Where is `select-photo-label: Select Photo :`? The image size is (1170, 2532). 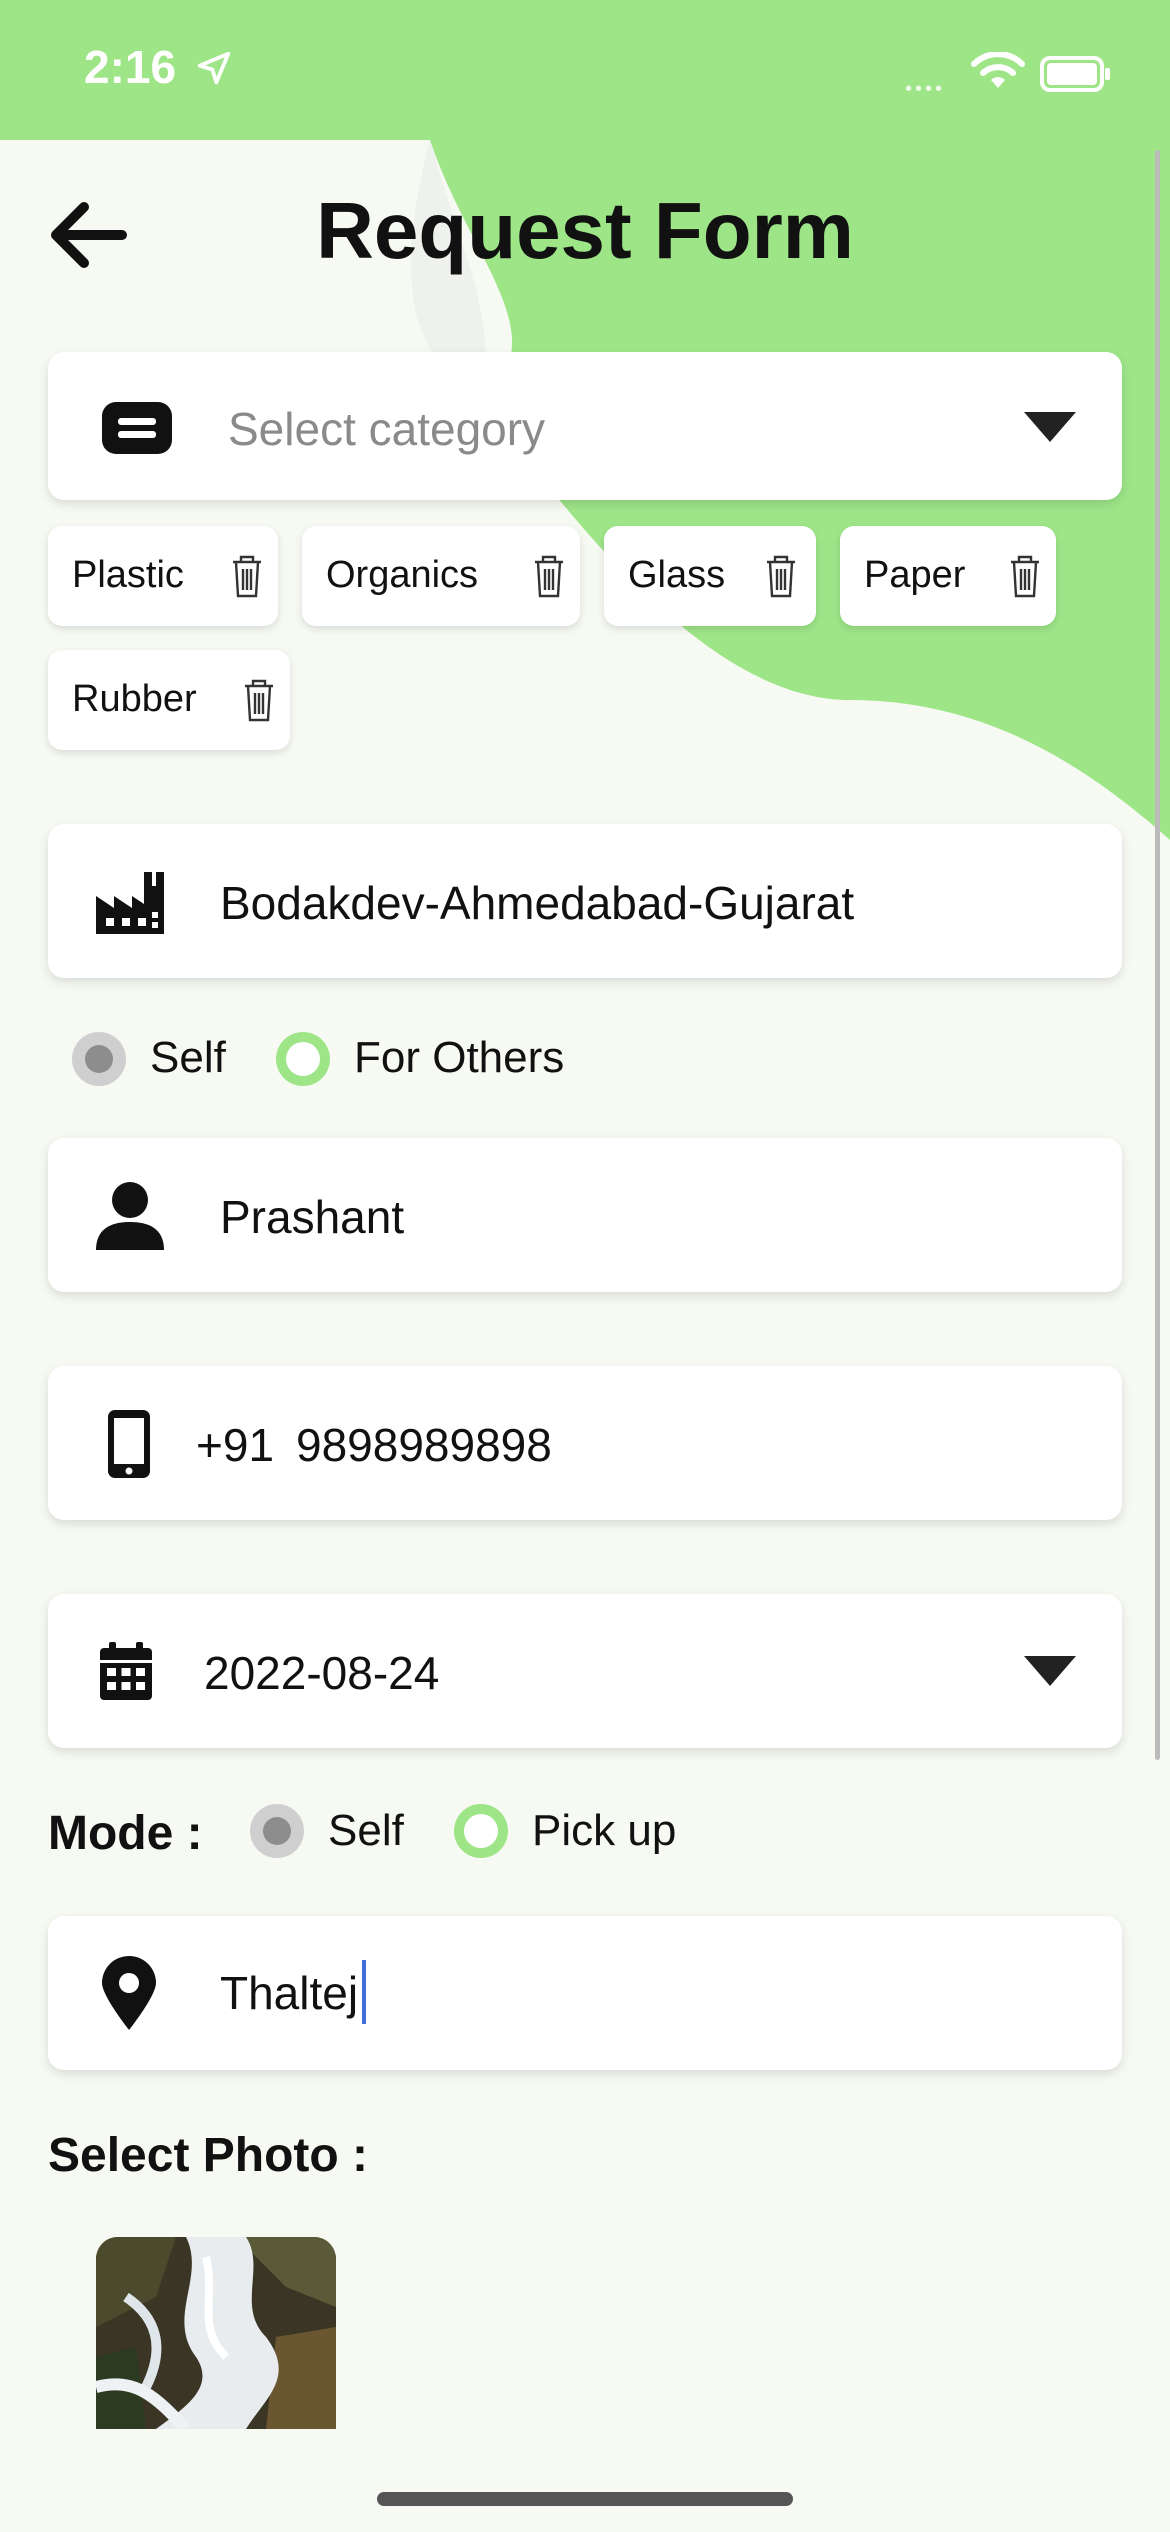 select-photo-label: Select Photo : is located at coordinates (208, 2155).